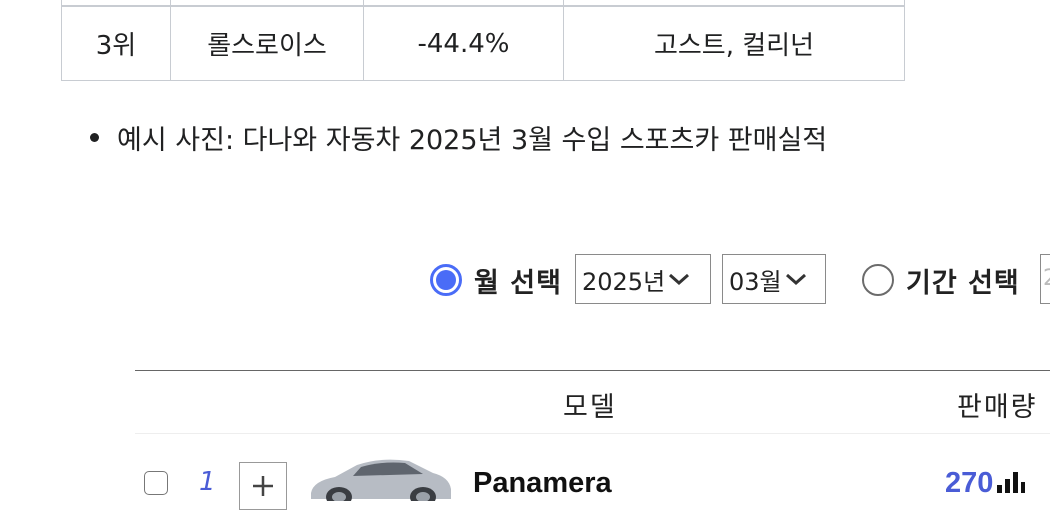 This screenshot has width=1050, height=515. What do you see at coordinates (1010, 482) in the screenshot?
I see `bar-chart-icon` at bounding box center [1010, 482].